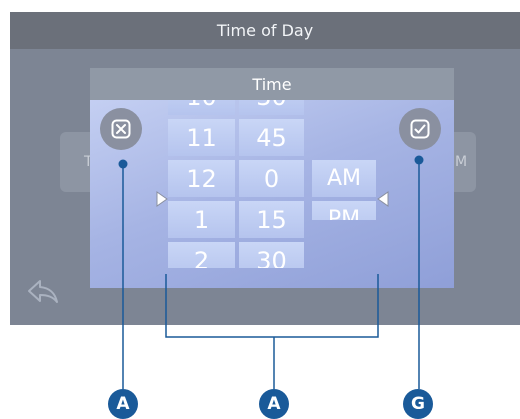 Image resolution: width=520 pixels, height=419 pixels. What do you see at coordinates (419, 160) in the screenshot?
I see `callout-dot-confirm` at bounding box center [419, 160].